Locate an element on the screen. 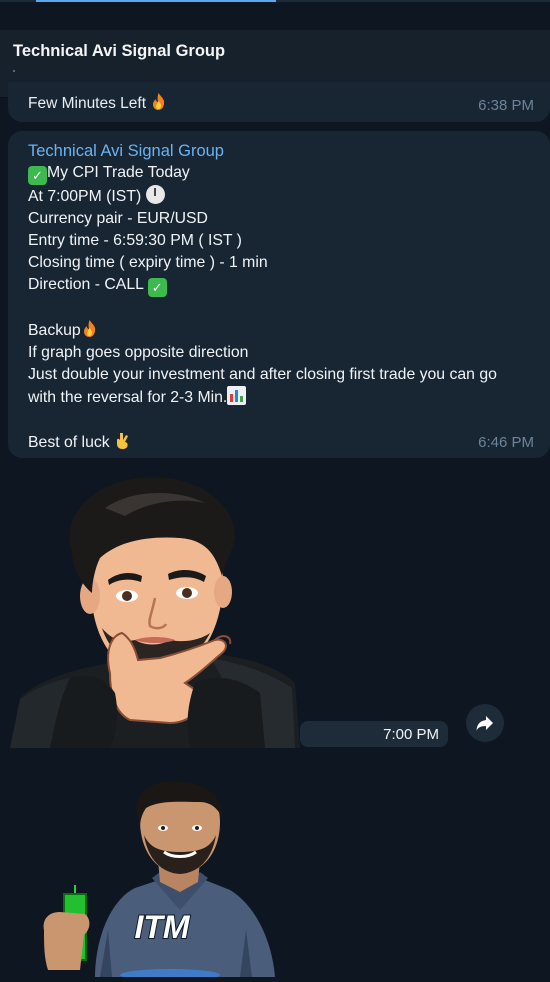 The height and width of the screenshot is (982, 550). forward-arrow-icon is located at coordinates (484, 723).